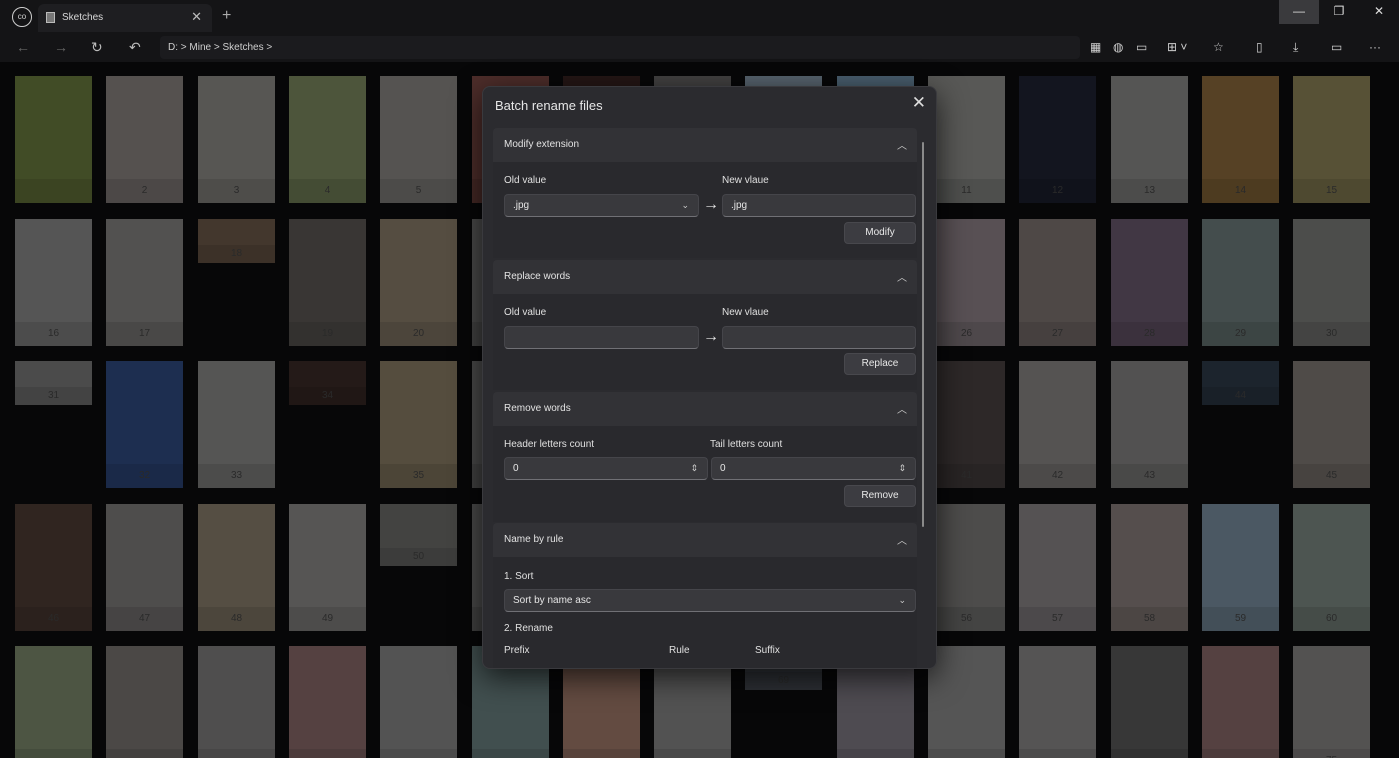 Image resolution: width=1399 pixels, height=758 pixels. What do you see at coordinates (135, 47) in the screenshot?
I see `undo-button: ↶` at bounding box center [135, 47].